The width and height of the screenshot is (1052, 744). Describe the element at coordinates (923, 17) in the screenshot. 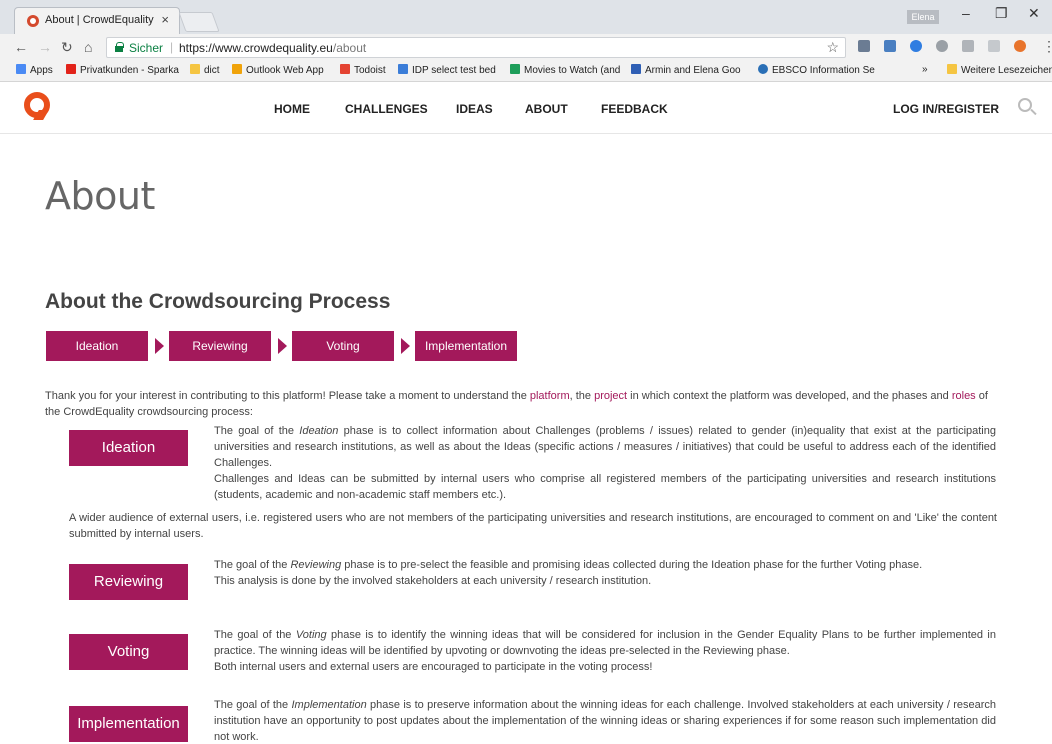

I see `profile-badge: Elena` at that location.